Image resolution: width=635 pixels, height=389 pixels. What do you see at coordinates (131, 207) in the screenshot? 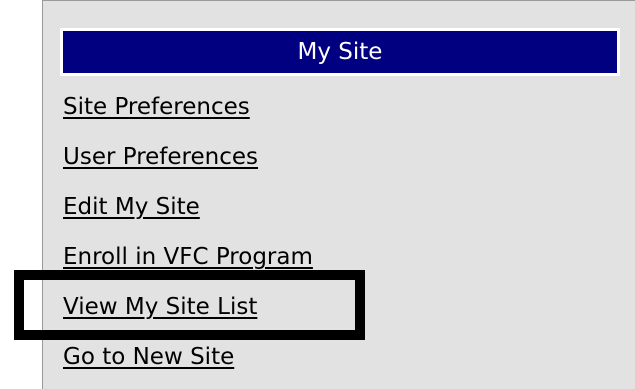
I see `edit-my-site-link: Edit My Site` at bounding box center [131, 207].